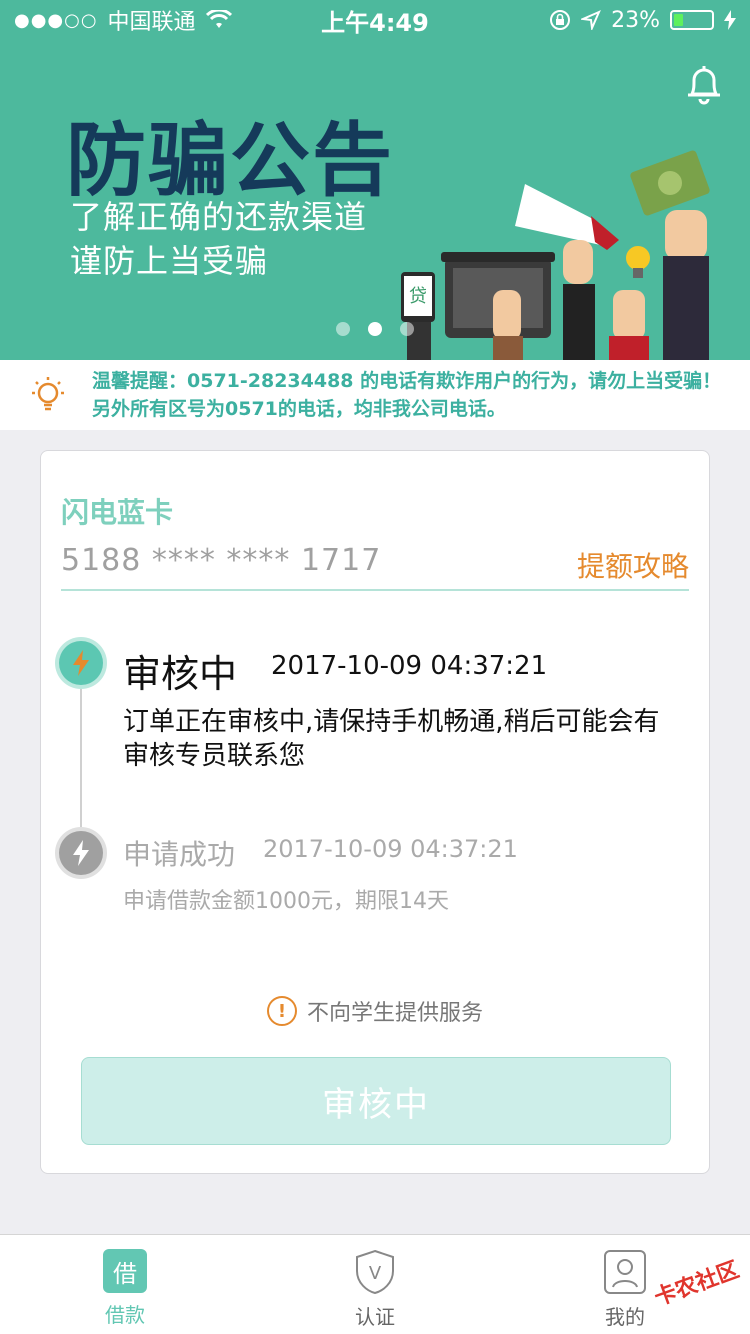  I want to click on rotation-lock-icon, so click(560, 20).